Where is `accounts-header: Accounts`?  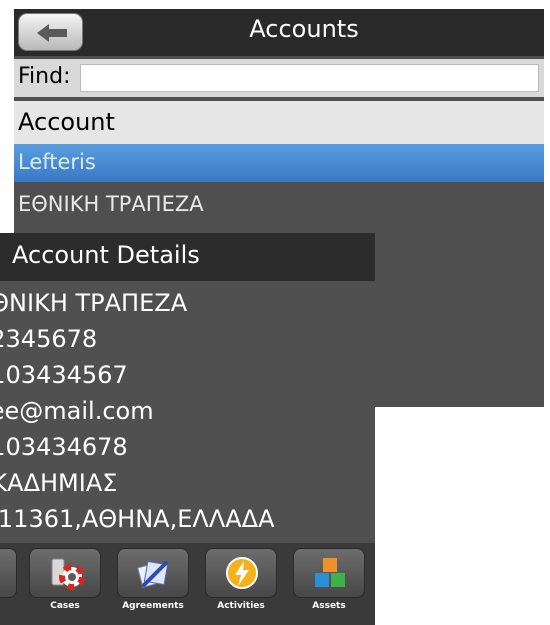
accounts-header: Accounts is located at coordinates (279, 32).